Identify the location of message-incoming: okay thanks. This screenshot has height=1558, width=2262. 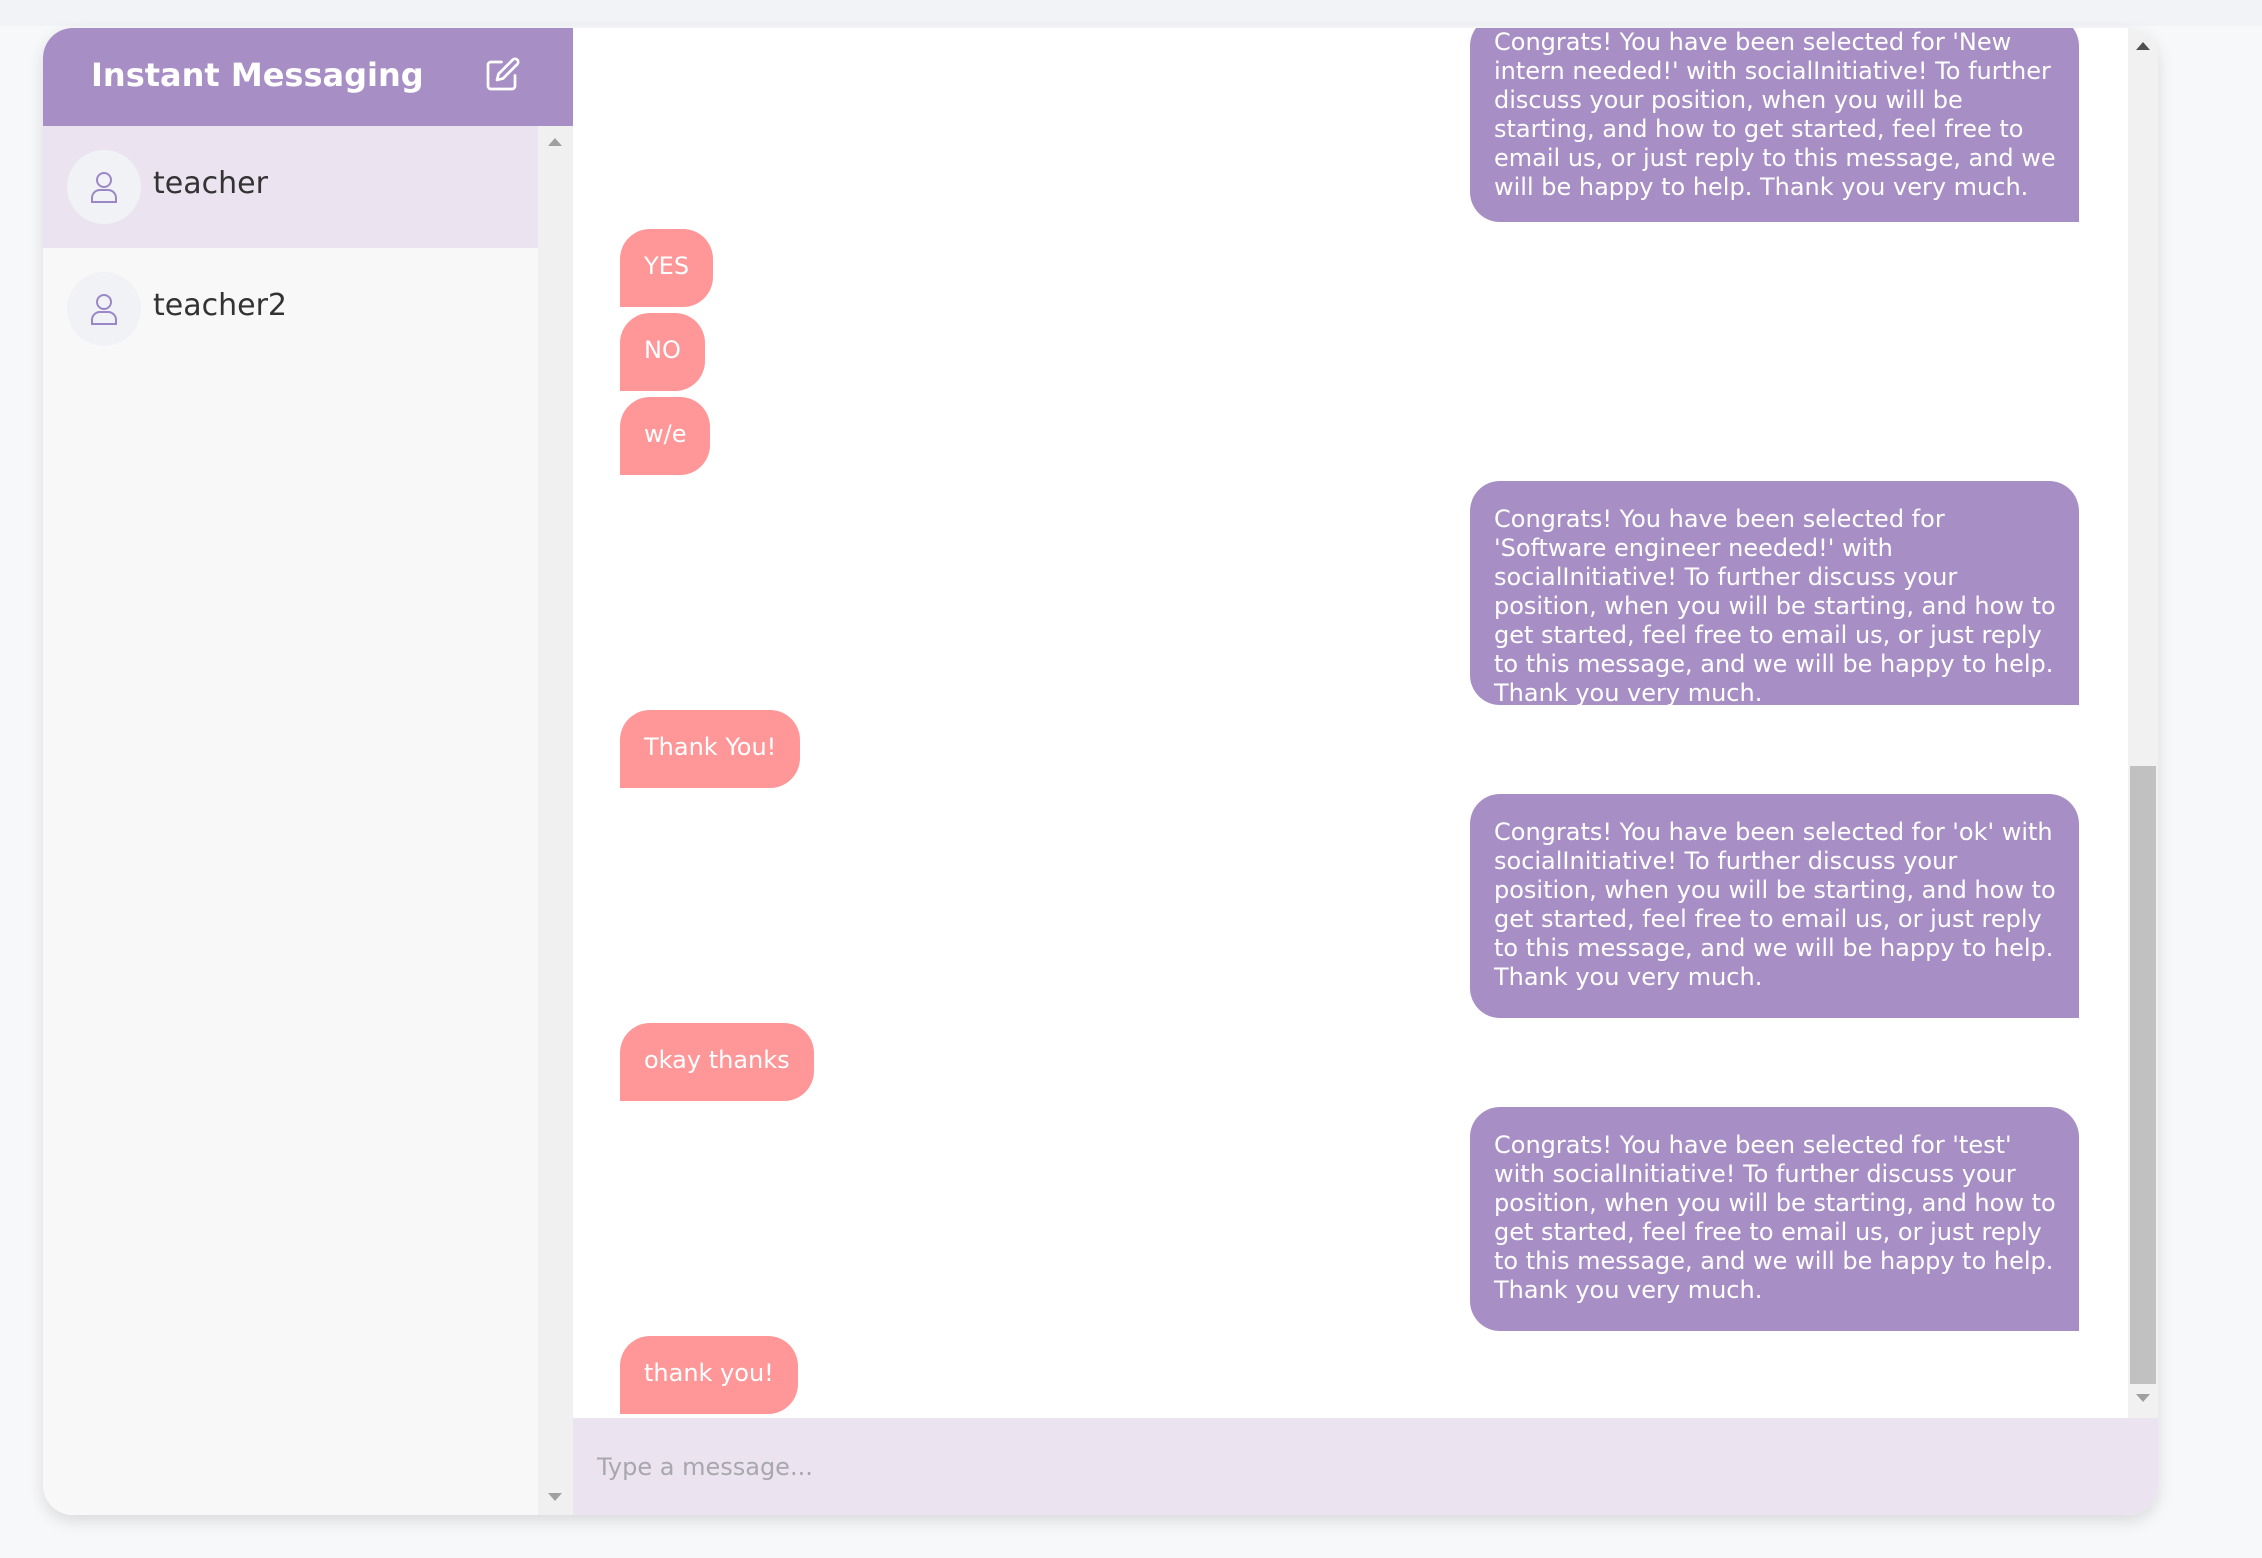
(717, 1062).